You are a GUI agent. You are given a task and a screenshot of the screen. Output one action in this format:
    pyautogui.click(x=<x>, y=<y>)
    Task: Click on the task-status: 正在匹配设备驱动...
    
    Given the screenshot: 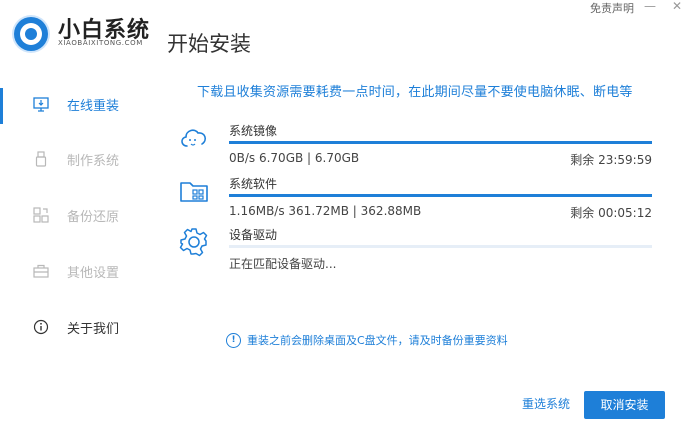 What is the action you would take?
    pyautogui.click(x=283, y=264)
    